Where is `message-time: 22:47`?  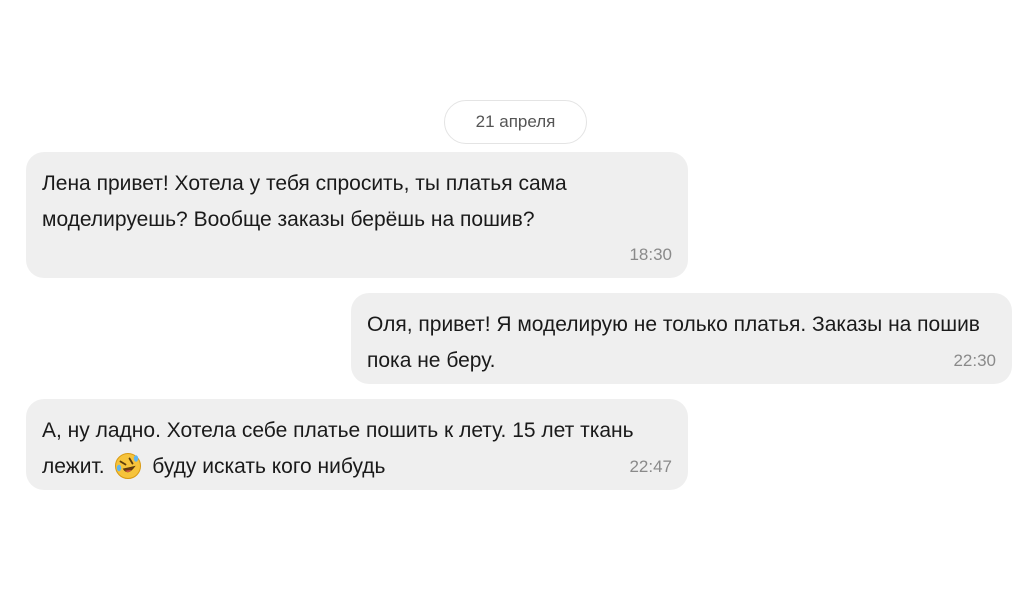 message-time: 22:47 is located at coordinates (650, 466).